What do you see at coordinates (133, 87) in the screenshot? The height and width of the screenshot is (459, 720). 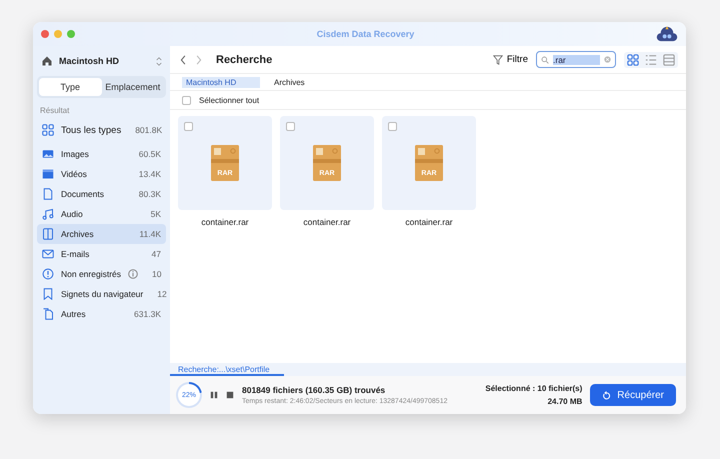 I see `segment-tab: Emplacement` at bounding box center [133, 87].